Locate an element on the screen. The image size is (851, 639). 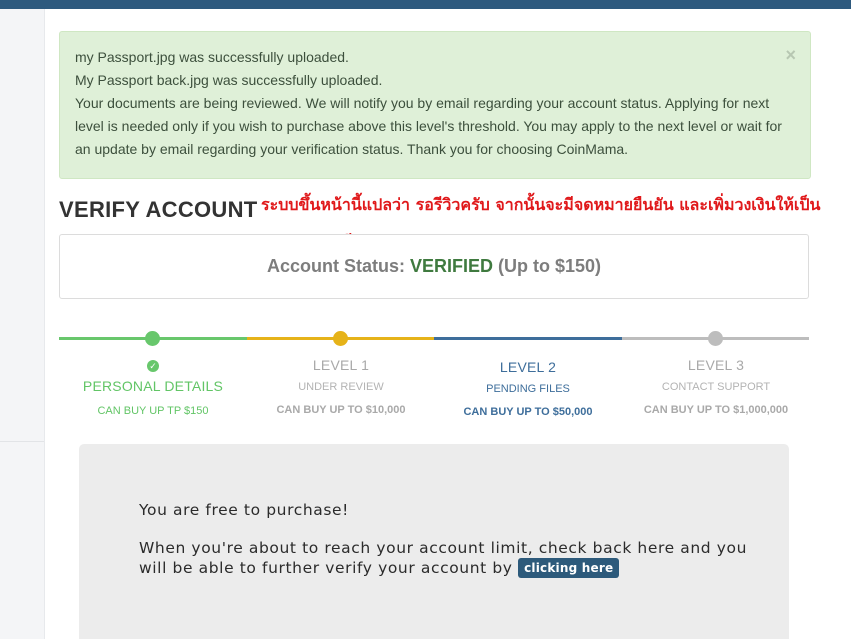
sidebar-divider is located at coordinates (22, 441).